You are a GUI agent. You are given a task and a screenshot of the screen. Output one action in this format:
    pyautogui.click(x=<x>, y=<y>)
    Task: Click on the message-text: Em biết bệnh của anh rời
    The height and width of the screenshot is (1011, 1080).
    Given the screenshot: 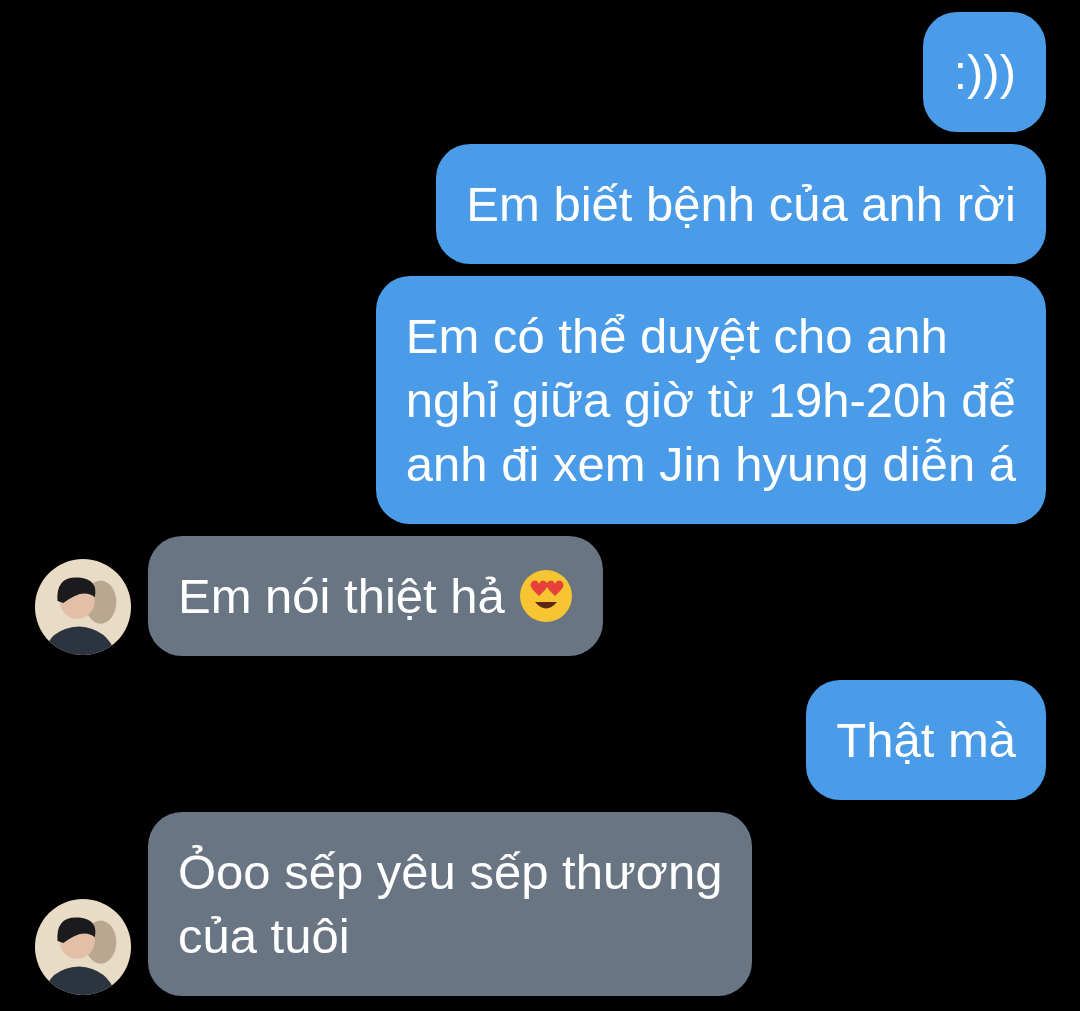 What is the action you would take?
    pyautogui.click(x=741, y=204)
    